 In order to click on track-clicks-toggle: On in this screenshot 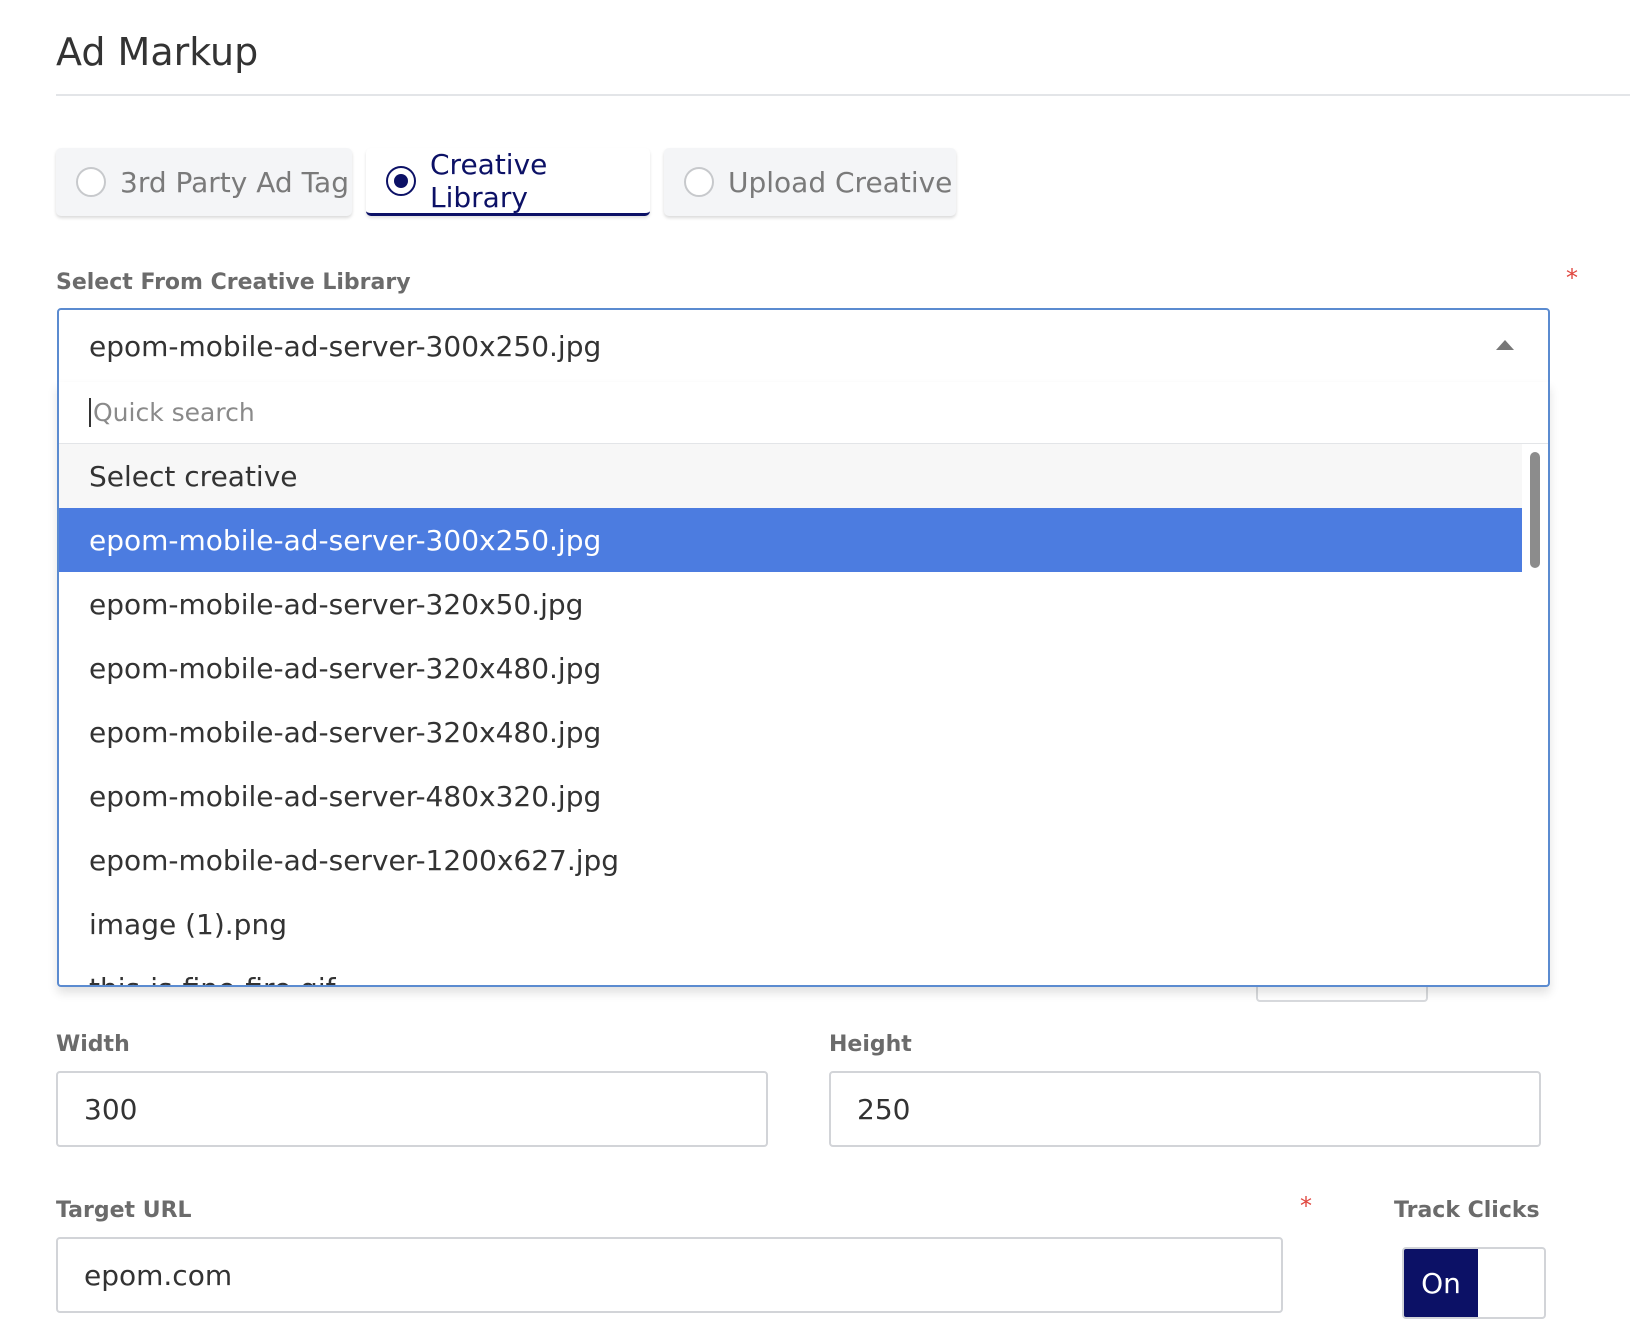, I will do `click(1474, 1283)`.